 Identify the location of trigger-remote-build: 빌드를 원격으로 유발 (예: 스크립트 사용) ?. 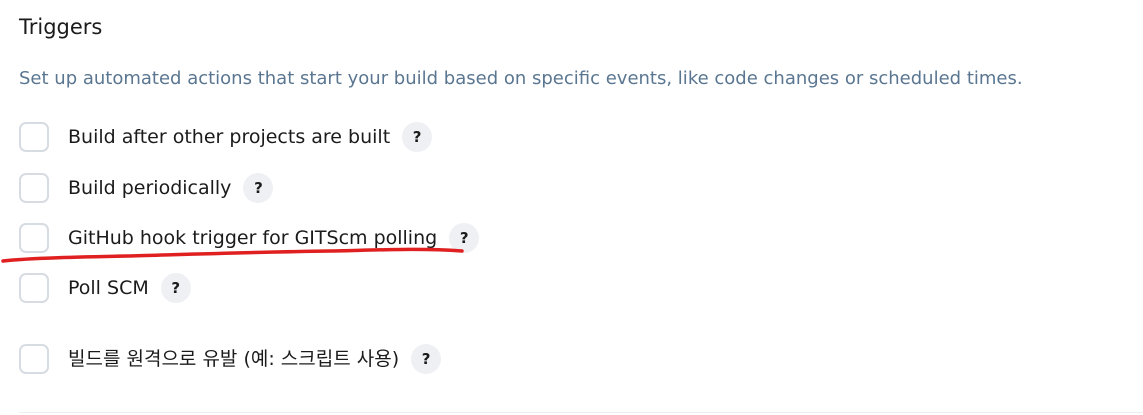
(230, 359).